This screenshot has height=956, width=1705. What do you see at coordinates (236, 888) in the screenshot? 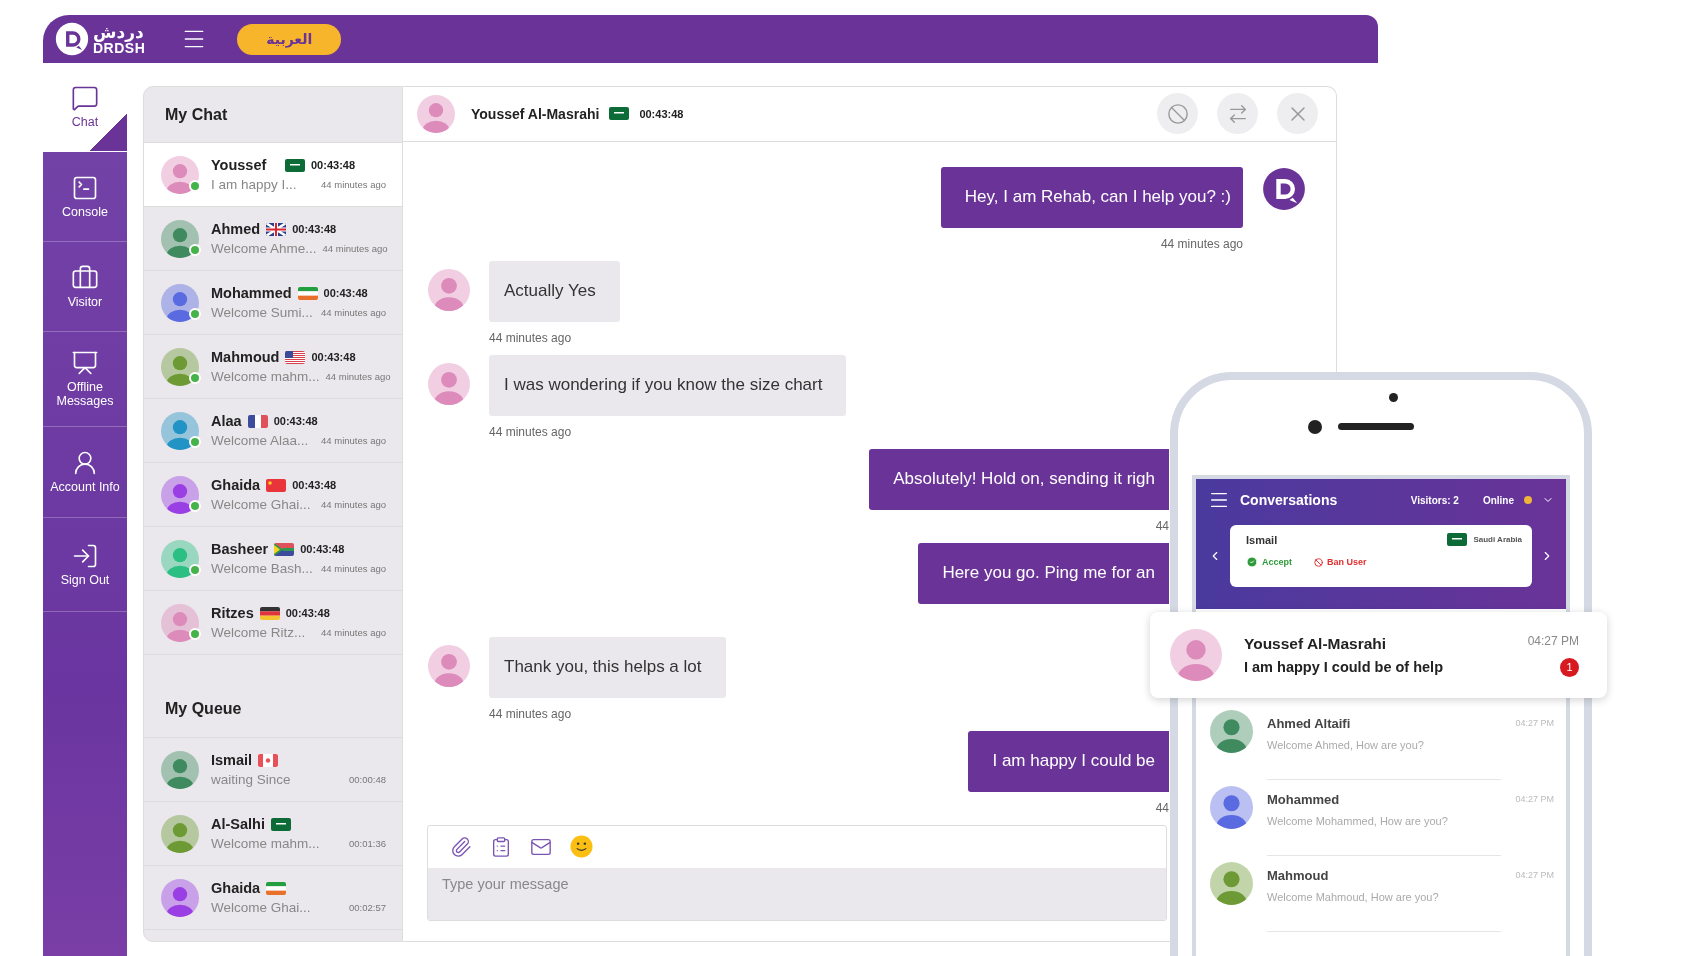
I see `contact-name: Ghaida` at bounding box center [236, 888].